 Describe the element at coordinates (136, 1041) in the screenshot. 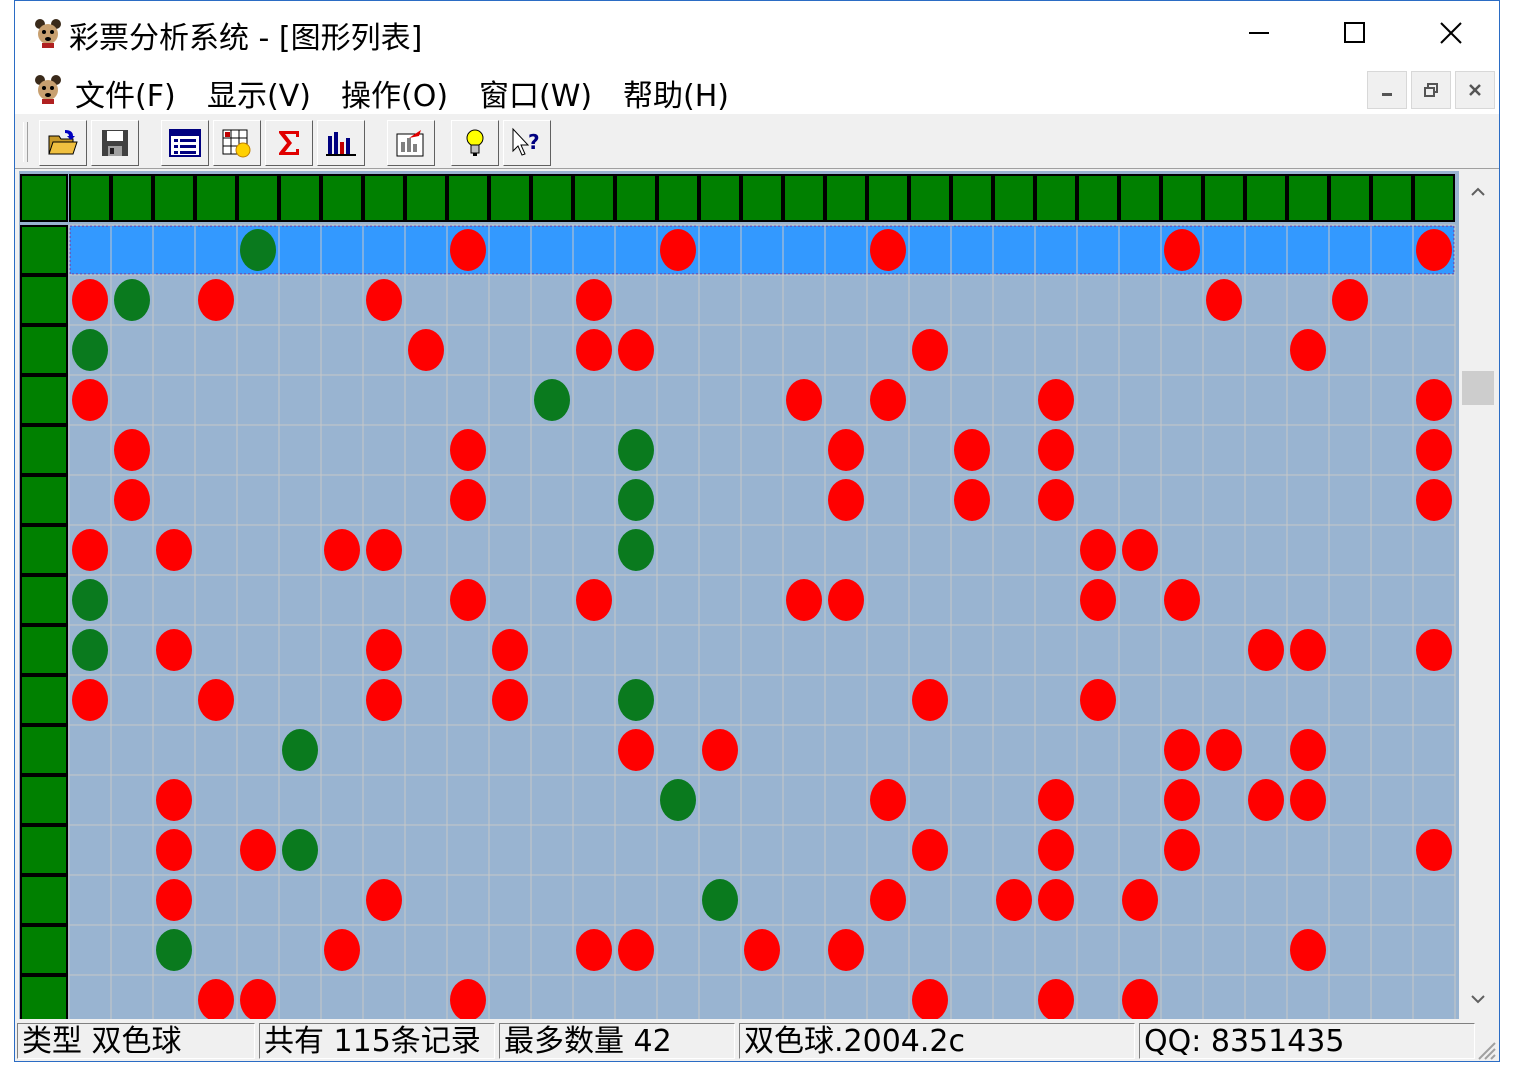

I see `status-type: 类型 双色球` at that location.